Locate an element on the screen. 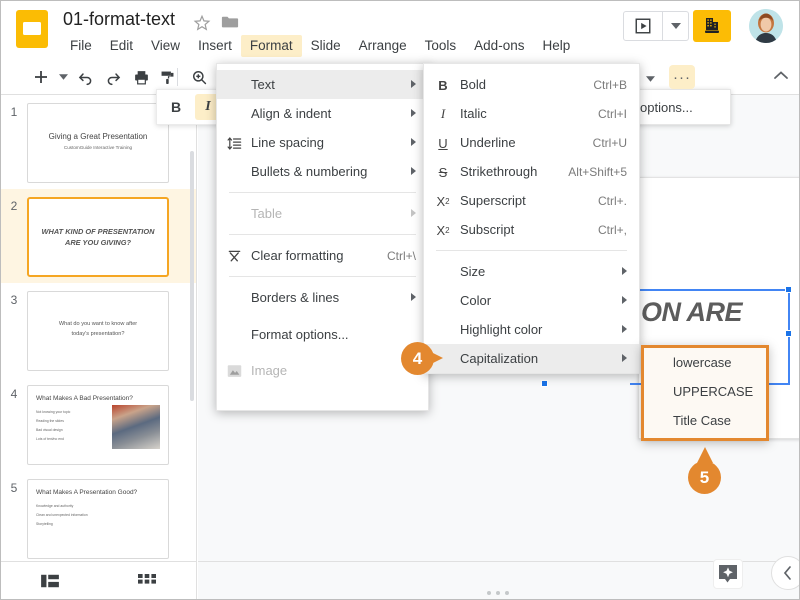 The height and width of the screenshot is (600, 800). menu-item-label: Table is located at coordinates (267, 213).